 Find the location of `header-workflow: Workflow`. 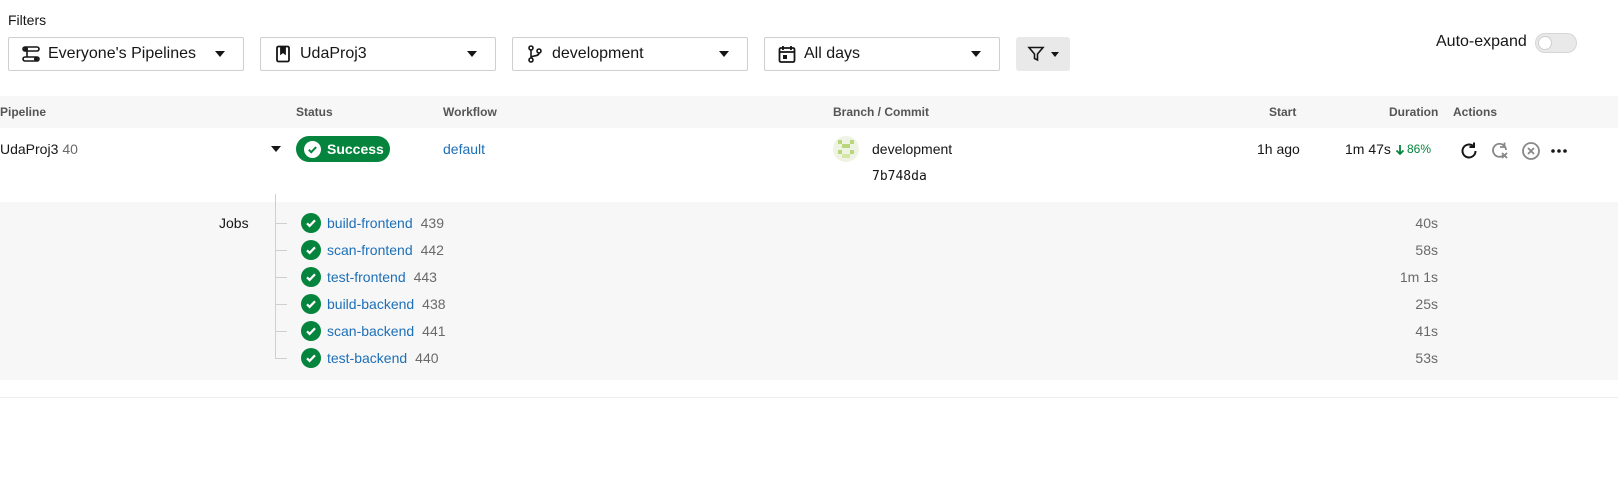

header-workflow: Workflow is located at coordinates (470, 112).